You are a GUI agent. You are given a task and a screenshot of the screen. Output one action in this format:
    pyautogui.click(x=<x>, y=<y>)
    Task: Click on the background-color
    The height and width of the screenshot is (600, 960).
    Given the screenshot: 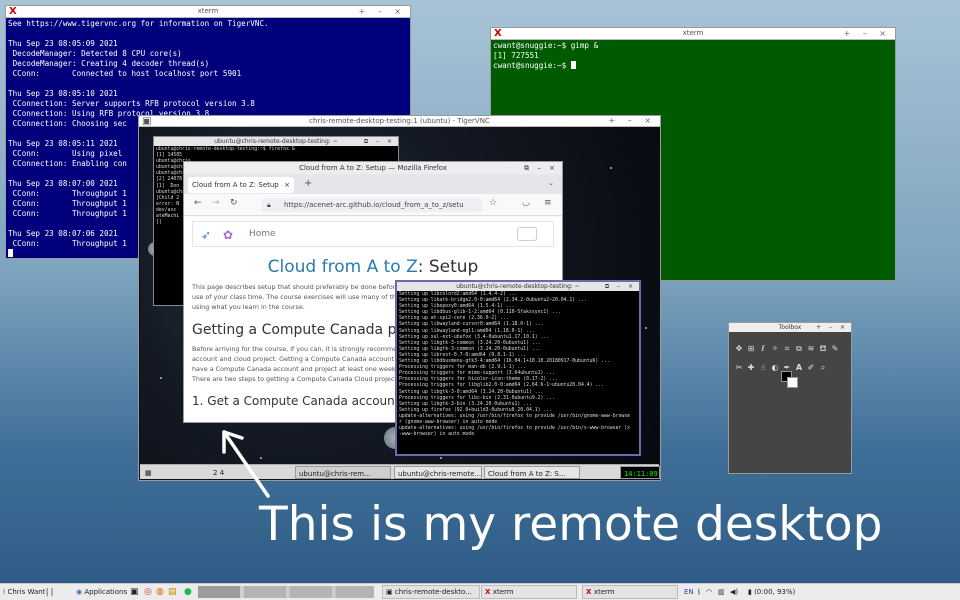 What is the action you would take?
    pyautogui.click(x=792, y=382)
    